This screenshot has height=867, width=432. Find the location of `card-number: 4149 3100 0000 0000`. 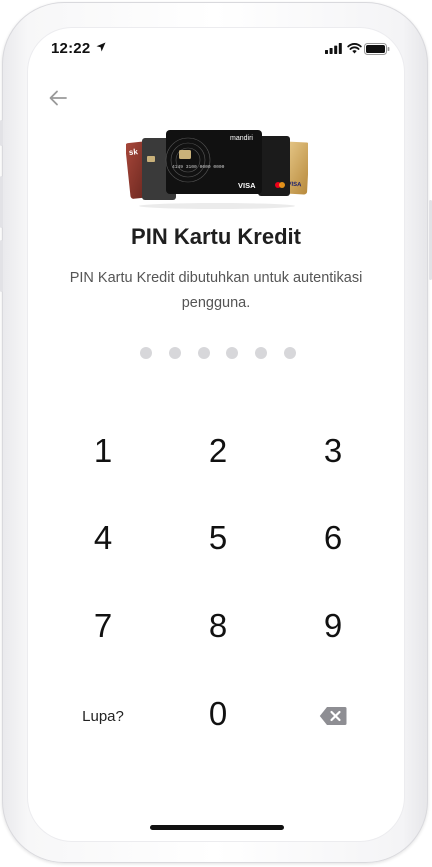

card-number: 4149 3100 0000 0000 is located at coordinates (198, 167).